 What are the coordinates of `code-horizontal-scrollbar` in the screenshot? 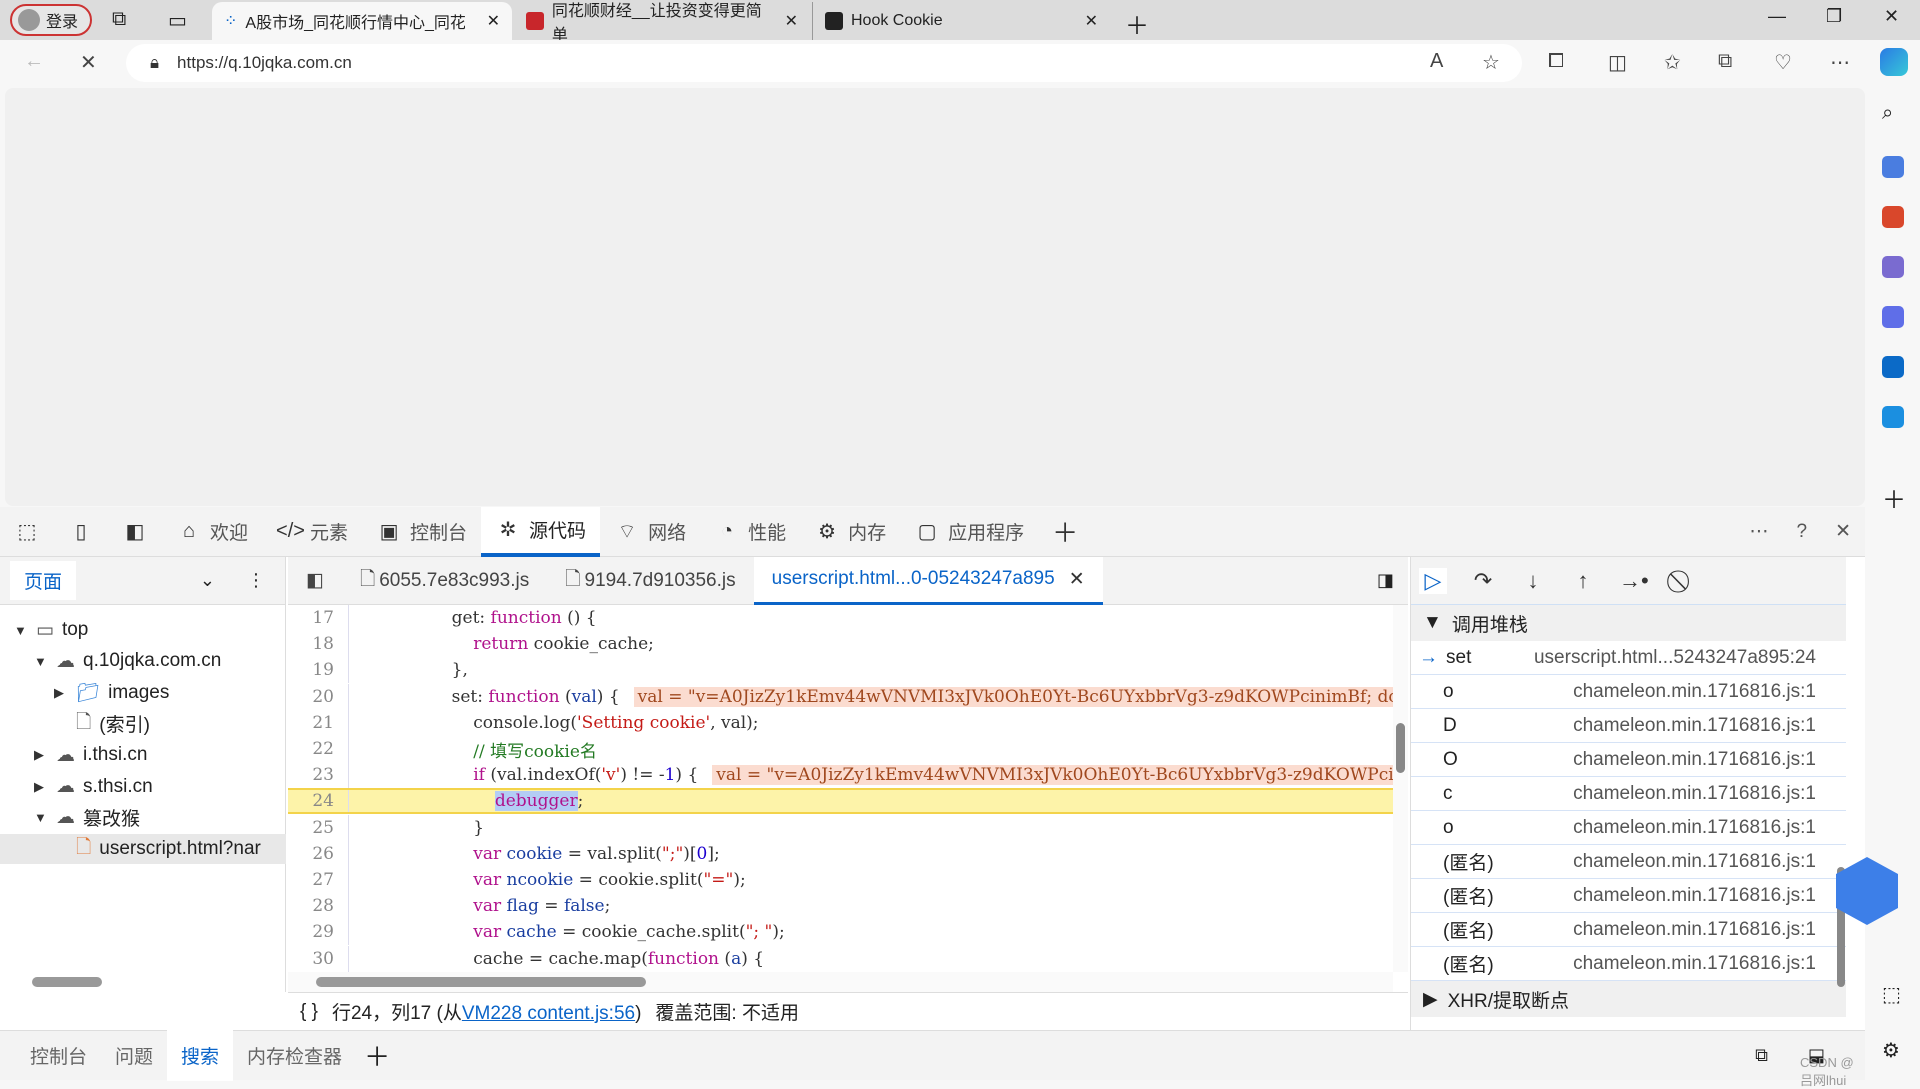 It's located at (840, 982).